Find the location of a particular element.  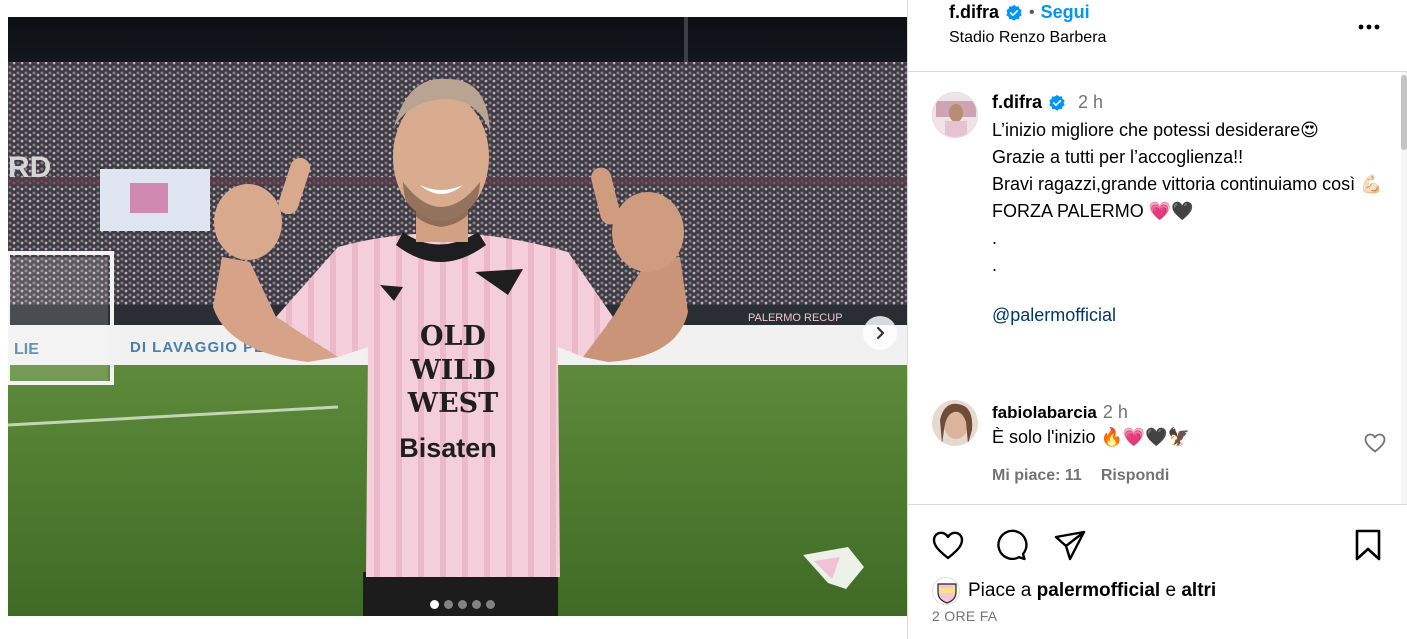

comment-username: fabiolabarcia is located at coordinates (1044, 413).